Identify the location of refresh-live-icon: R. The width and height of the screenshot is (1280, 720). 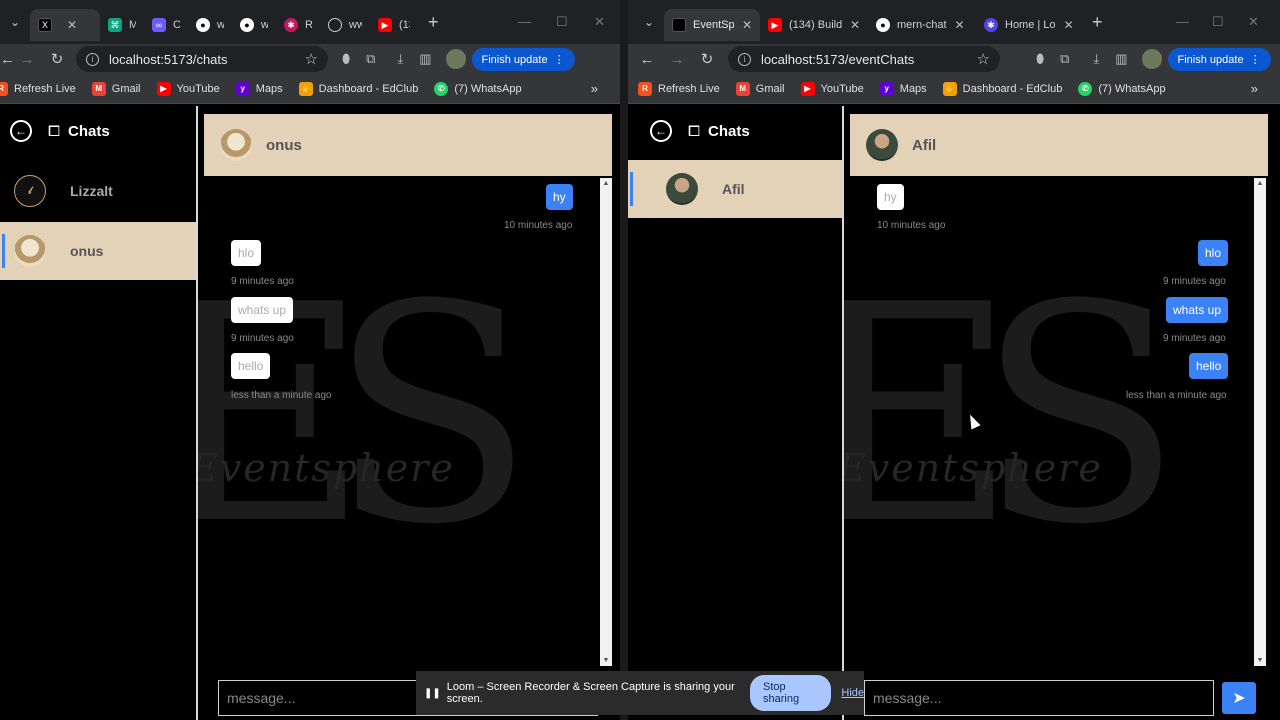
(645, 88).